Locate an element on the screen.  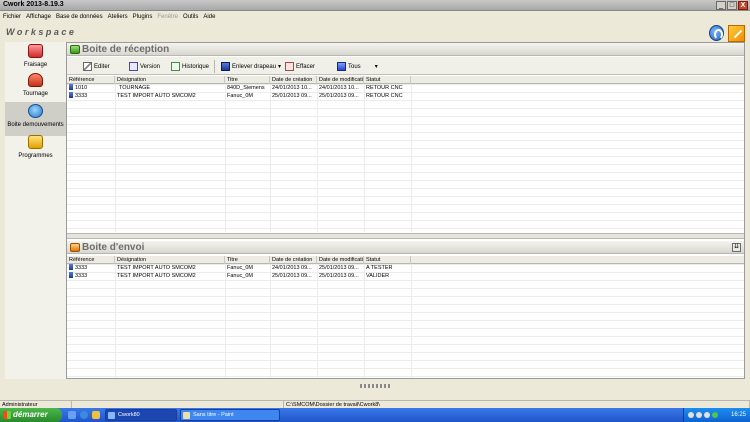
cell-titre: 840D_Siemens is located at coordinates (246, 88).